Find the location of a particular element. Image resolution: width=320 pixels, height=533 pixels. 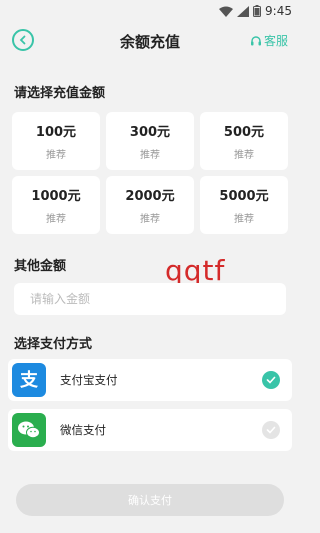

amount-value: 500元 is located at coordinates (244, 132).